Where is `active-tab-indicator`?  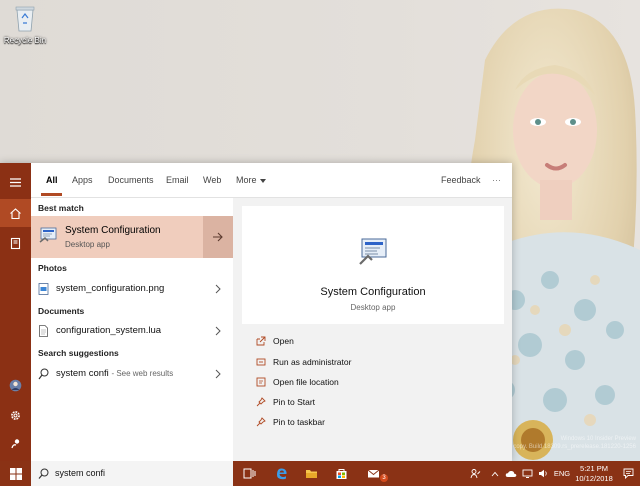 active-tab-indicator is located at coordinates (51, 194).